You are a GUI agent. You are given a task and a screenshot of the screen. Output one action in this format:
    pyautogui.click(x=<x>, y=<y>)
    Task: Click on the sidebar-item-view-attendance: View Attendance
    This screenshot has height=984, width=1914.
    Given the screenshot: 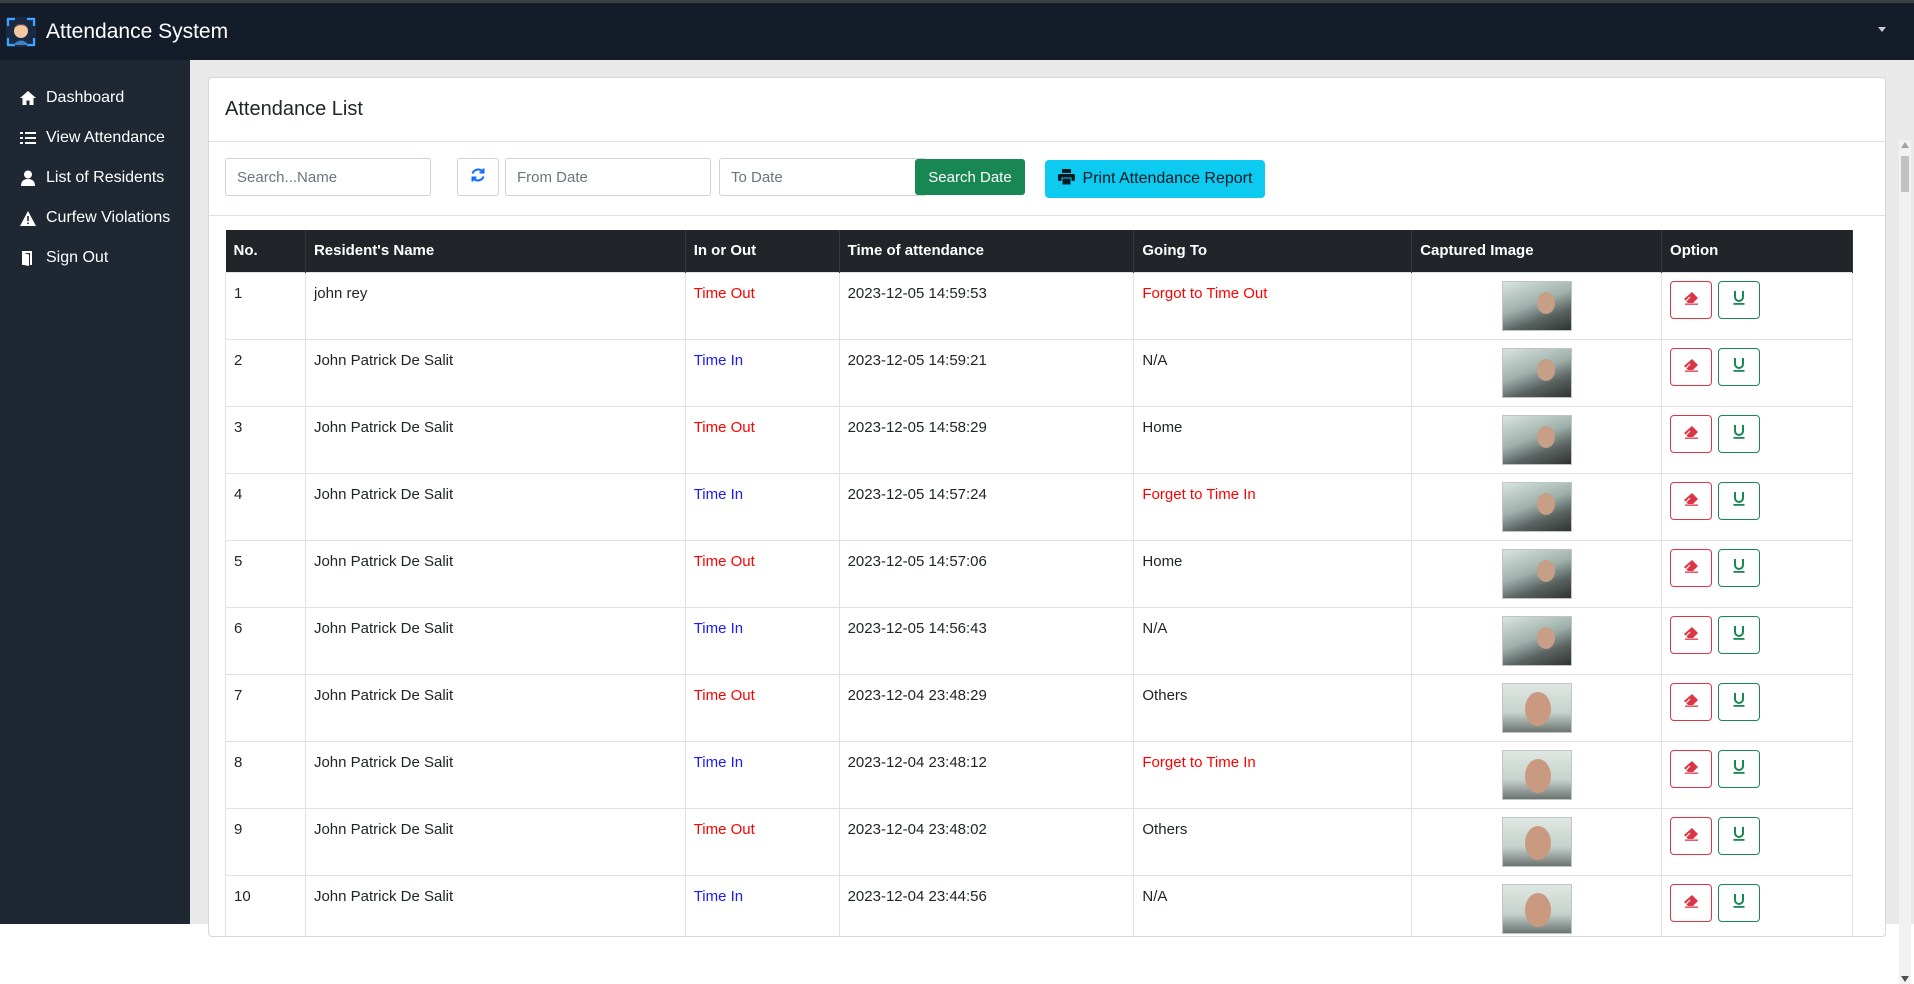 What is the action you would take?
    pyautogui.click(x=95, y=138)
    